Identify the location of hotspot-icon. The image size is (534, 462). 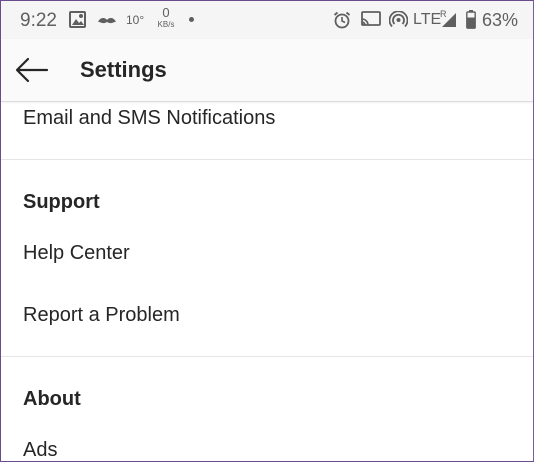
(398, 22).